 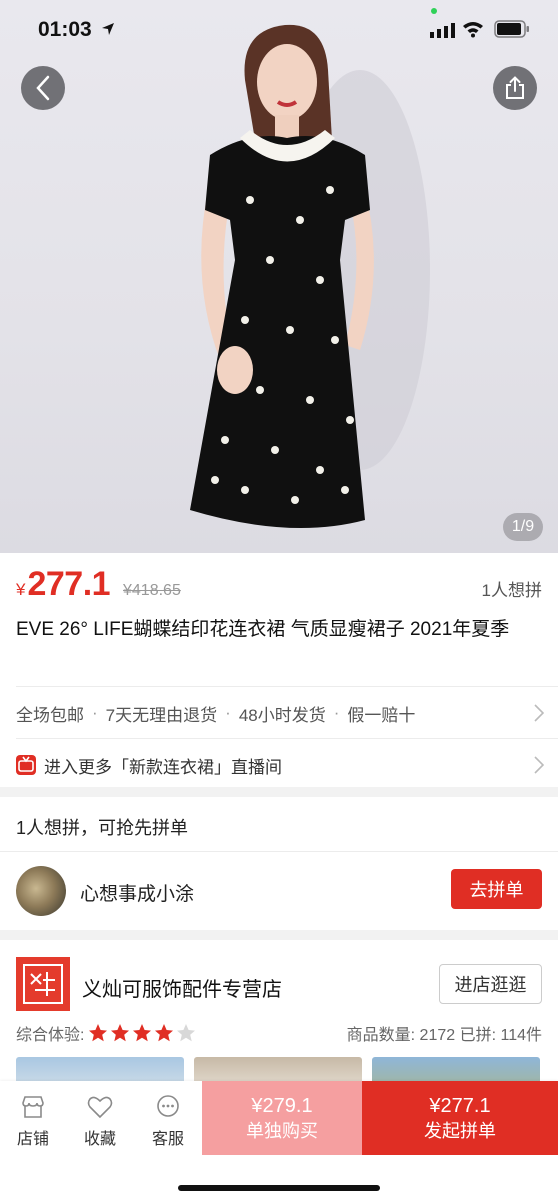 What do you see at coordinates (511, 590) in the screenshot?
I see `want-count: 1人想拼` at bounding box center [511, 590].